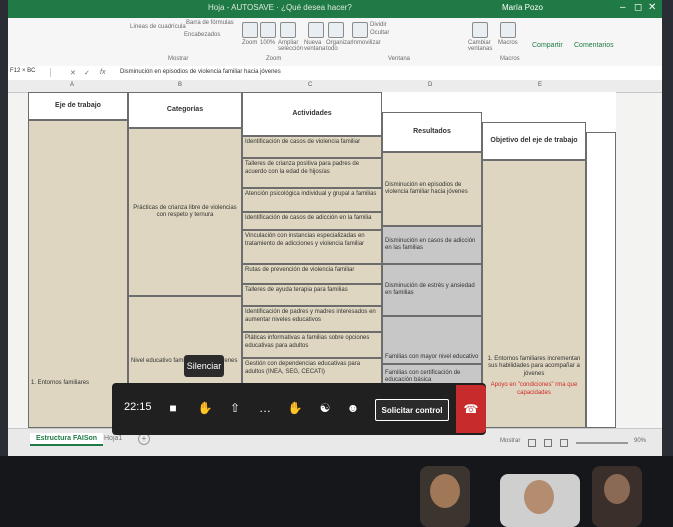  What do you see at coordinates (72, 85) in the screenshot?
I see `column-header: A` at bounding box center [72, 85].